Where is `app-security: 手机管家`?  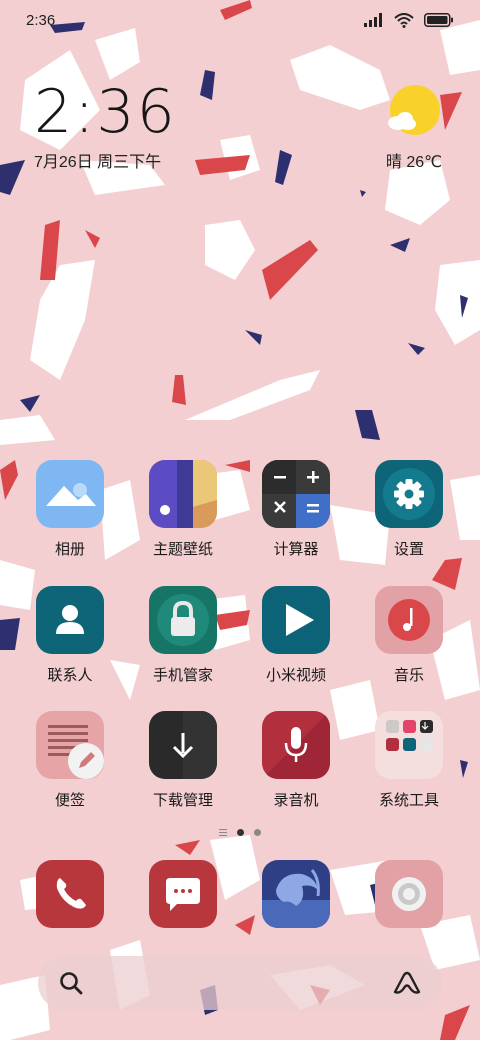 app-security: 手机管家 is located at coordinates (183, 635).